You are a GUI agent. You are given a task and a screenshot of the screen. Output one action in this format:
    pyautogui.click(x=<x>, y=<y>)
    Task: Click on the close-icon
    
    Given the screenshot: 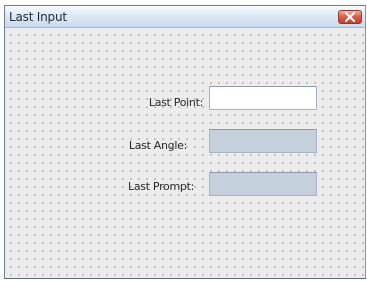 What is the action you would take?
    pyautogui.click(x=350, y=17)
    